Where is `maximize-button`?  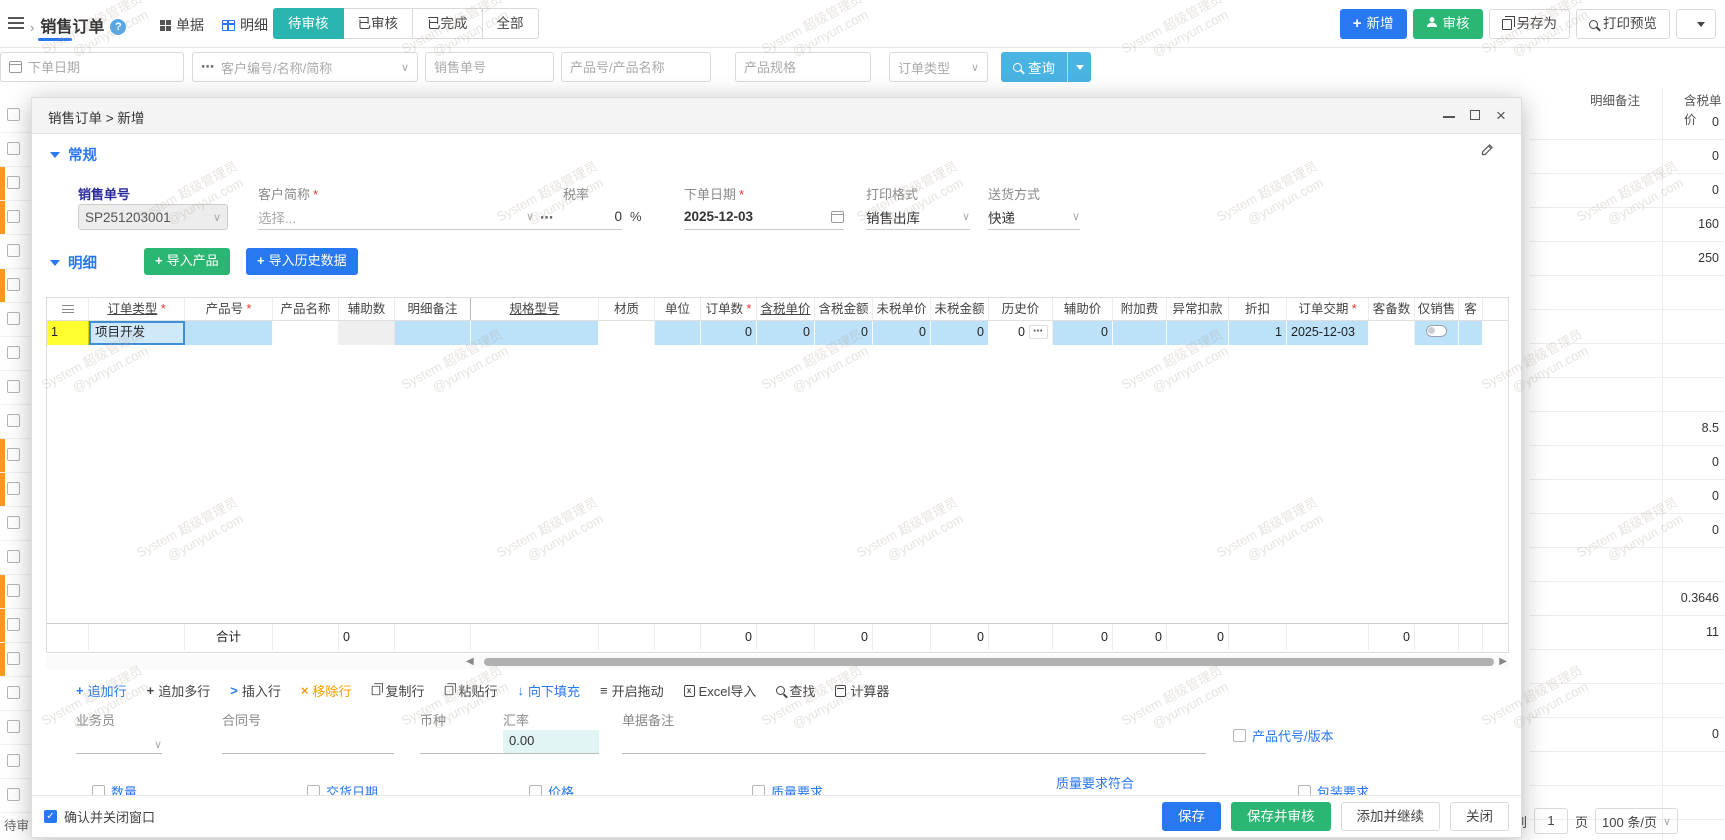 maximize-button is located at coordinates (1475, 116).